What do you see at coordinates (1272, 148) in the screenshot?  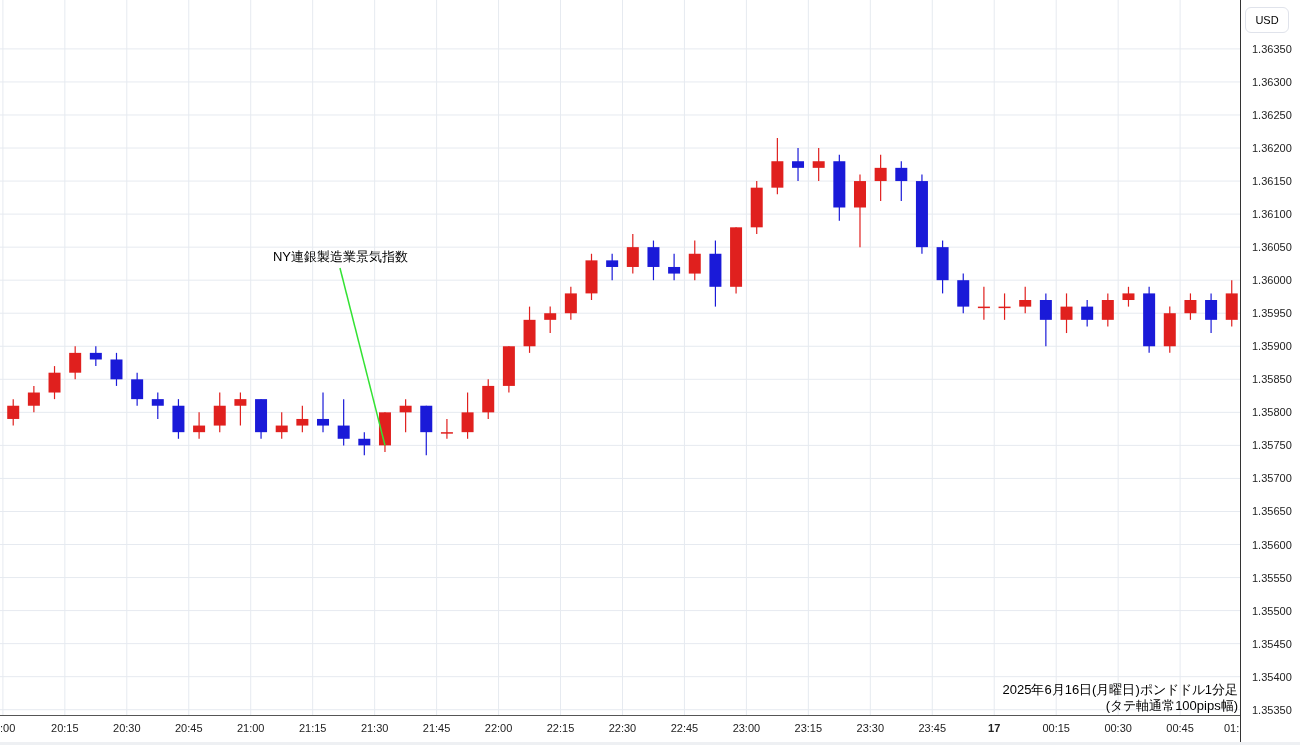 I see `price-label: 1.36200` at bounding box center [1272, 148].